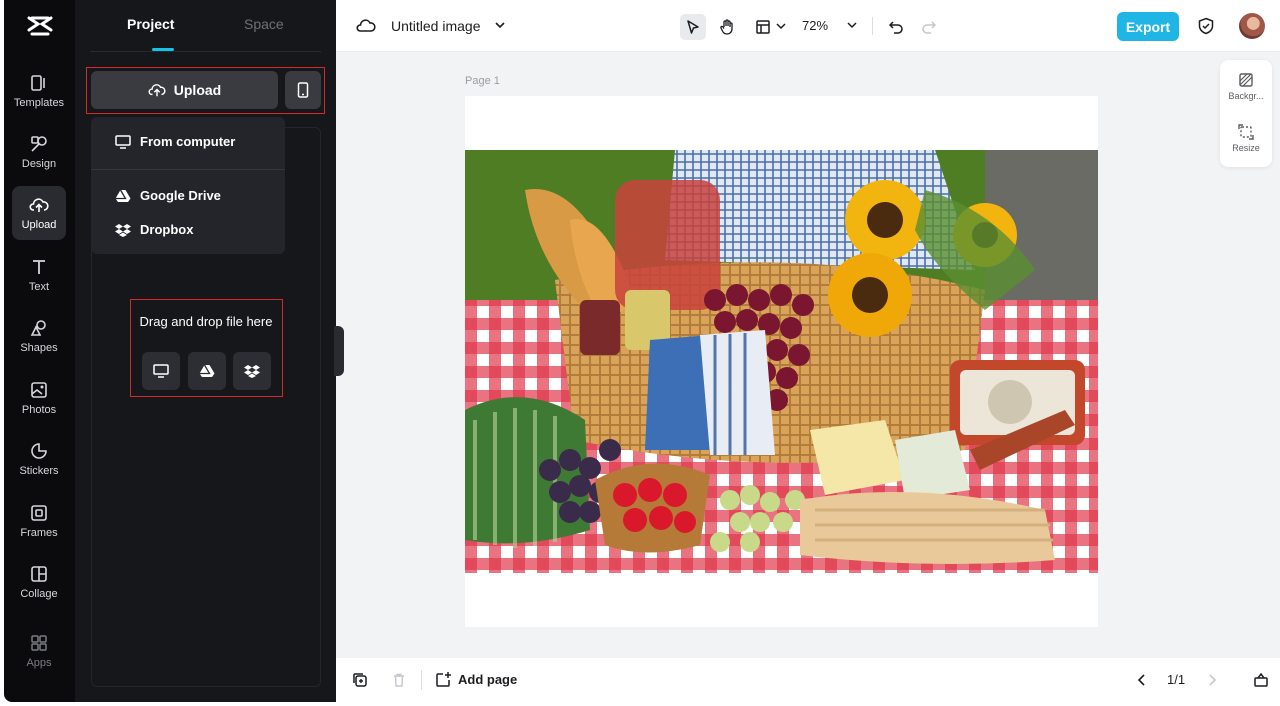 The image size is (1280, 706). What do you see at coordinates (154, 229) in the screenshot?
I see `menu-item-dropbox: Dropbox` at bounding box center [154, 229].